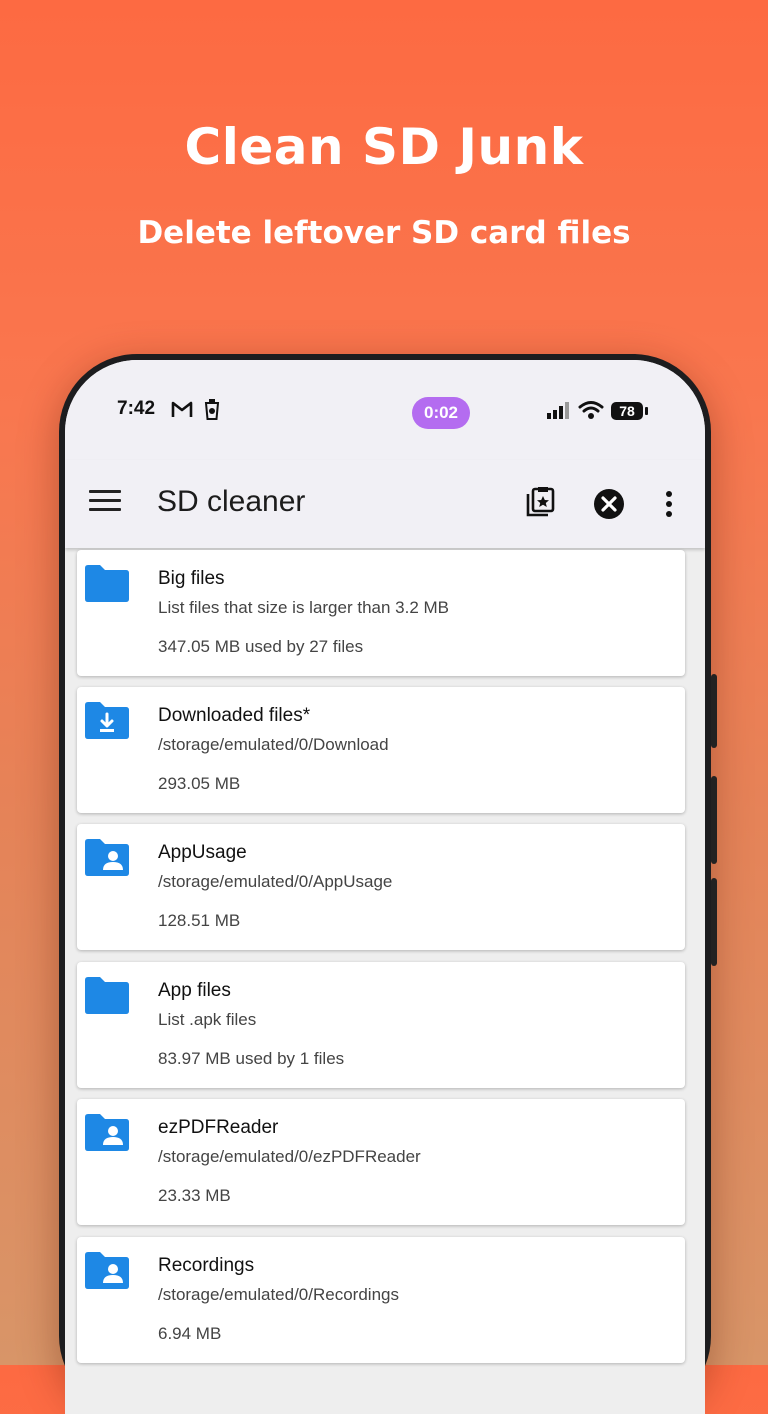  Describe the element at coordinates (384, 147) in the screenshot. I see `promo-title: Clean SD Junk` at that location.